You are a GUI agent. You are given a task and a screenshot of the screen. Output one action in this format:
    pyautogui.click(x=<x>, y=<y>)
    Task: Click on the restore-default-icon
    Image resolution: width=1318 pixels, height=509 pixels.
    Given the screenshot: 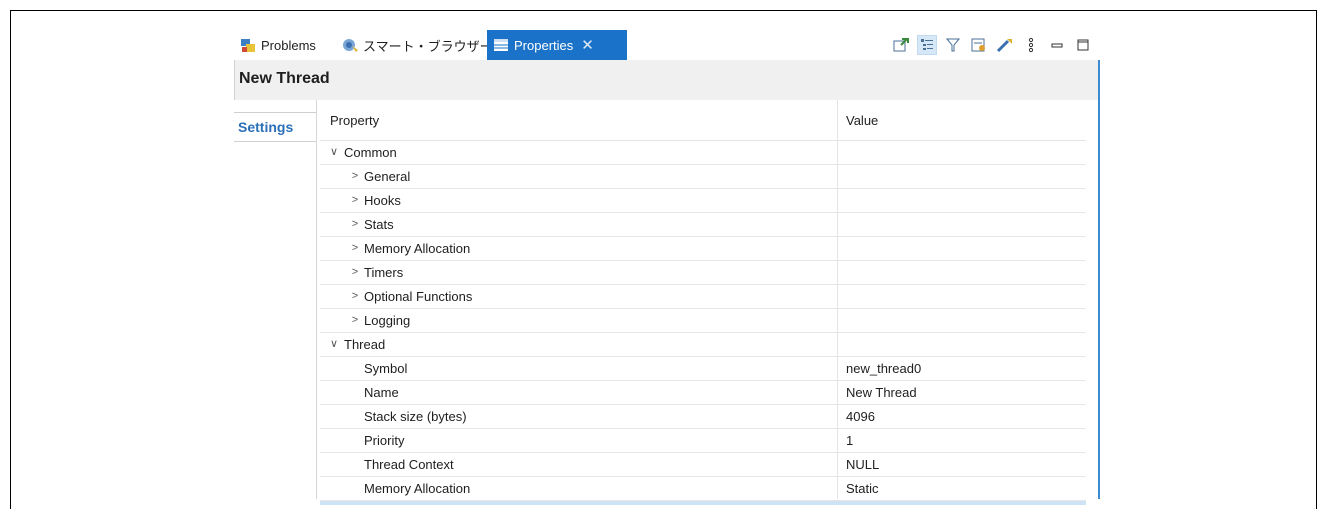 What is the action you would take?
    pyautogui.click(x=1005, y=45)
    